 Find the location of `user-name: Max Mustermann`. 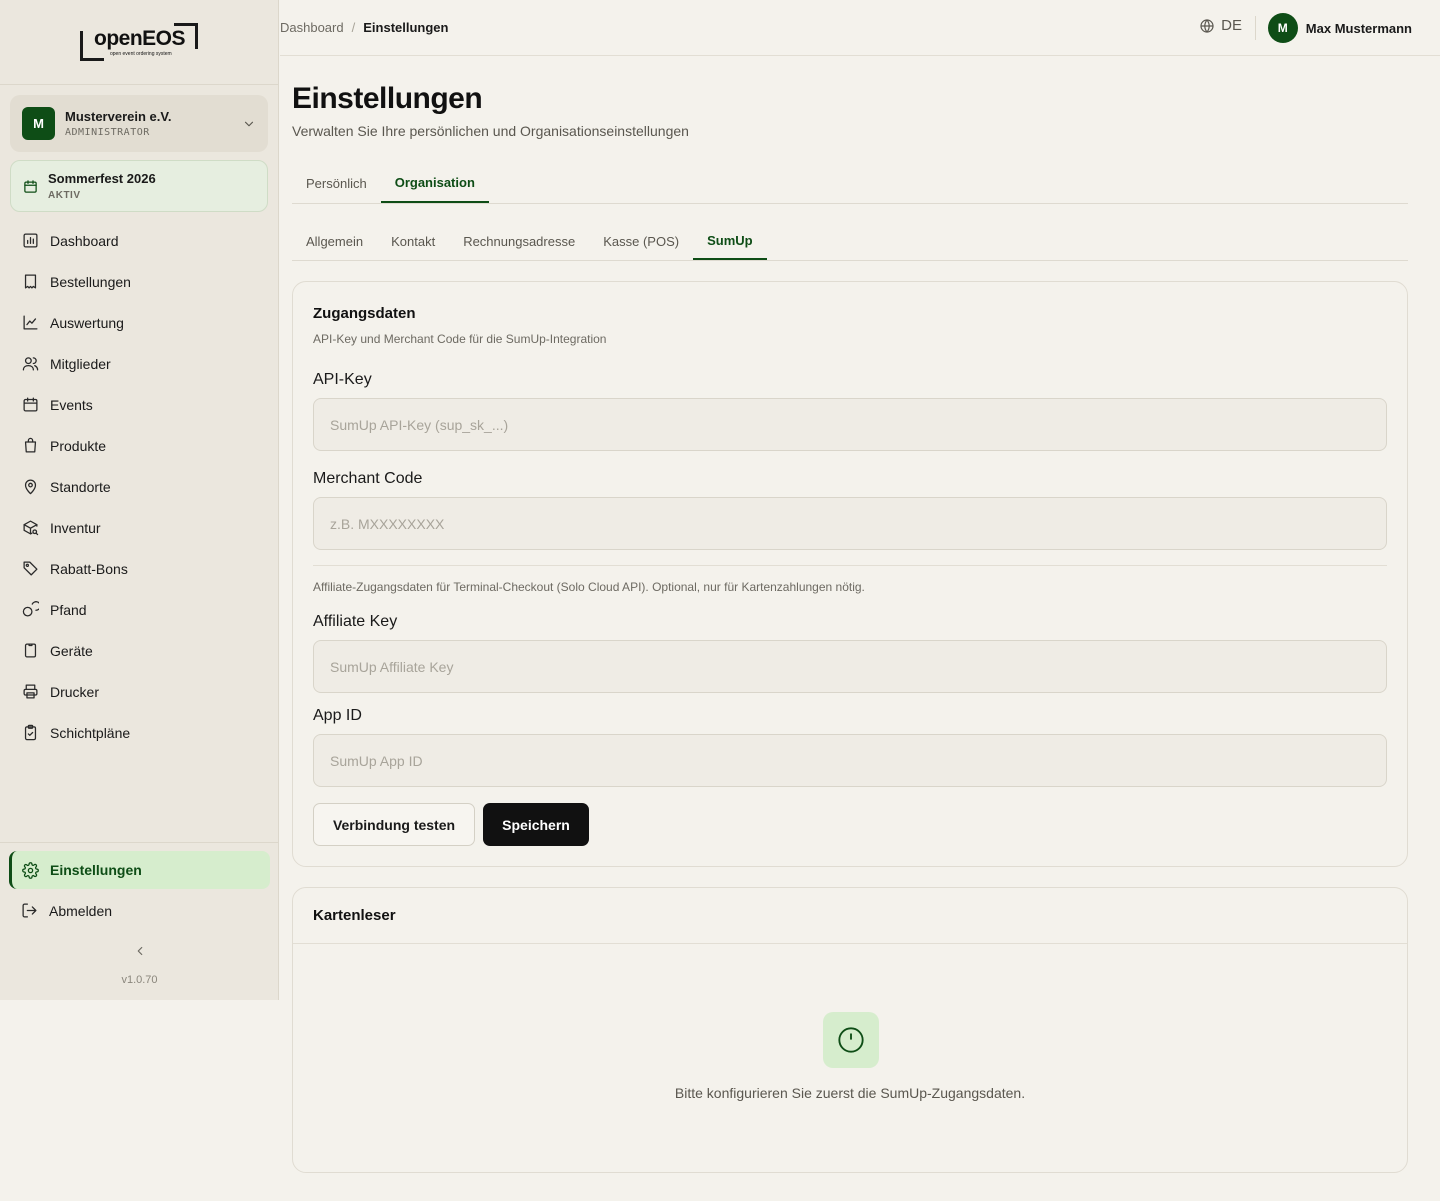

user-name: Max Mustermann is located at coordinates (1358, 28).